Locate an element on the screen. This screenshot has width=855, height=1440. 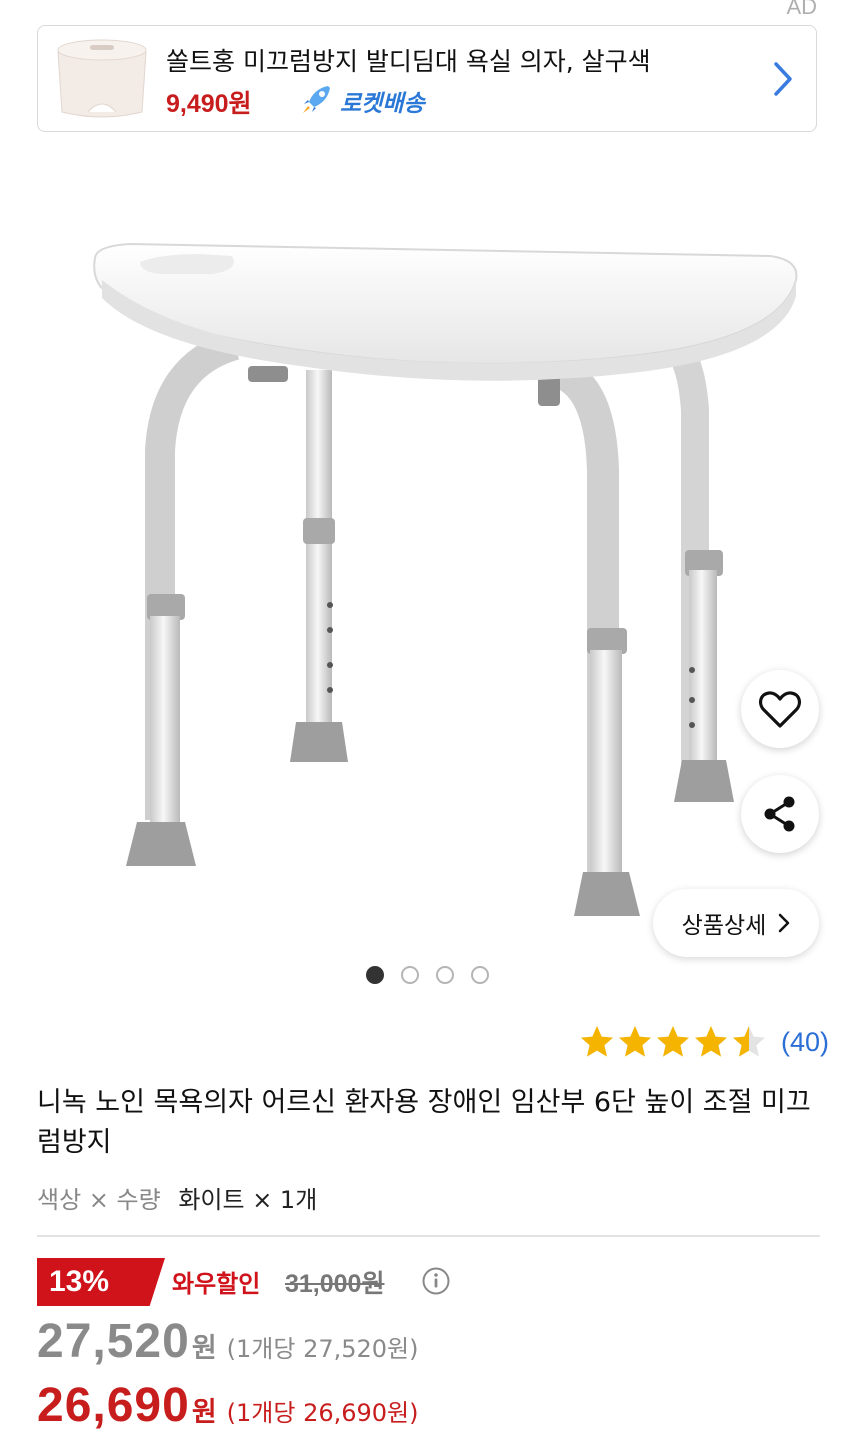
wishlist-button is located at coordinates (780, 709).